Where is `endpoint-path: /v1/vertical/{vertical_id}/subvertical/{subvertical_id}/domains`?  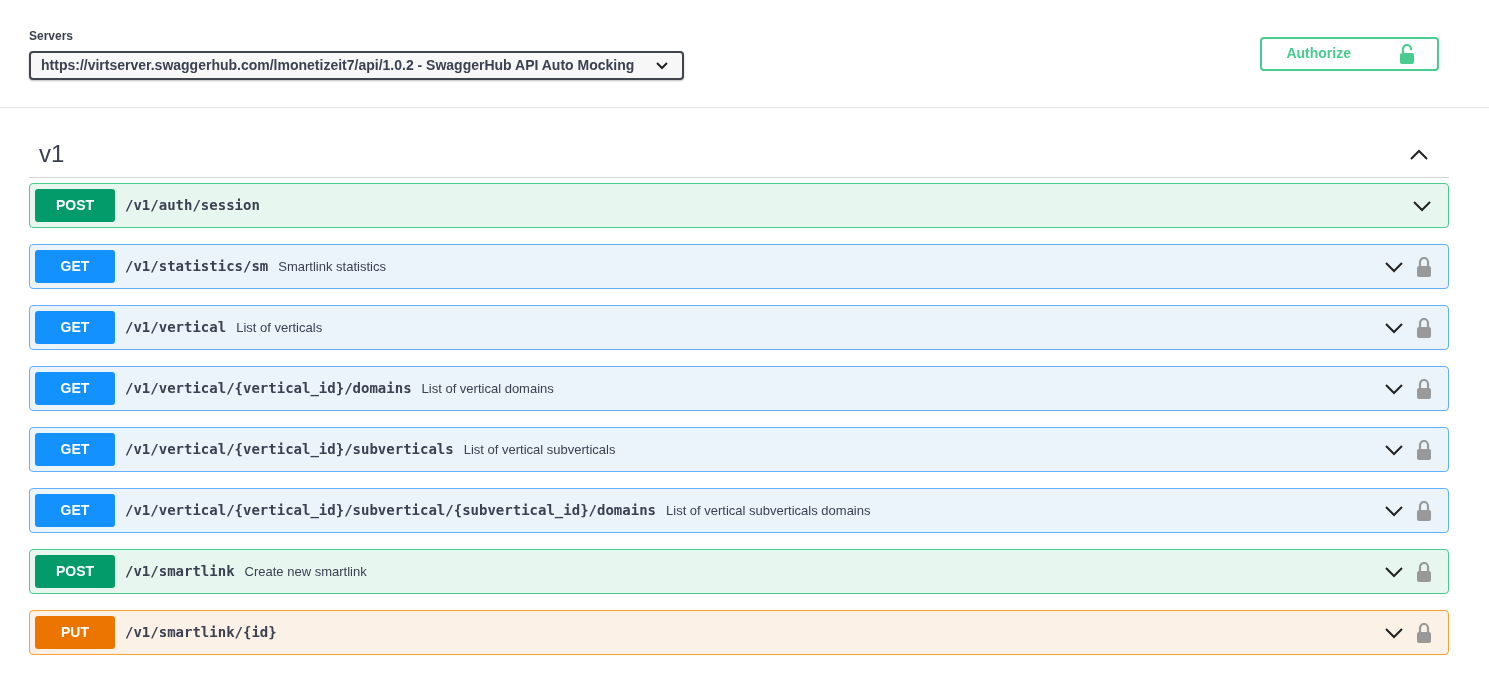
endpoint-path: /v1/vertical/{vertical_id}/subvertical/{subvertical_id}/domains is located at coordinates (390, 511).